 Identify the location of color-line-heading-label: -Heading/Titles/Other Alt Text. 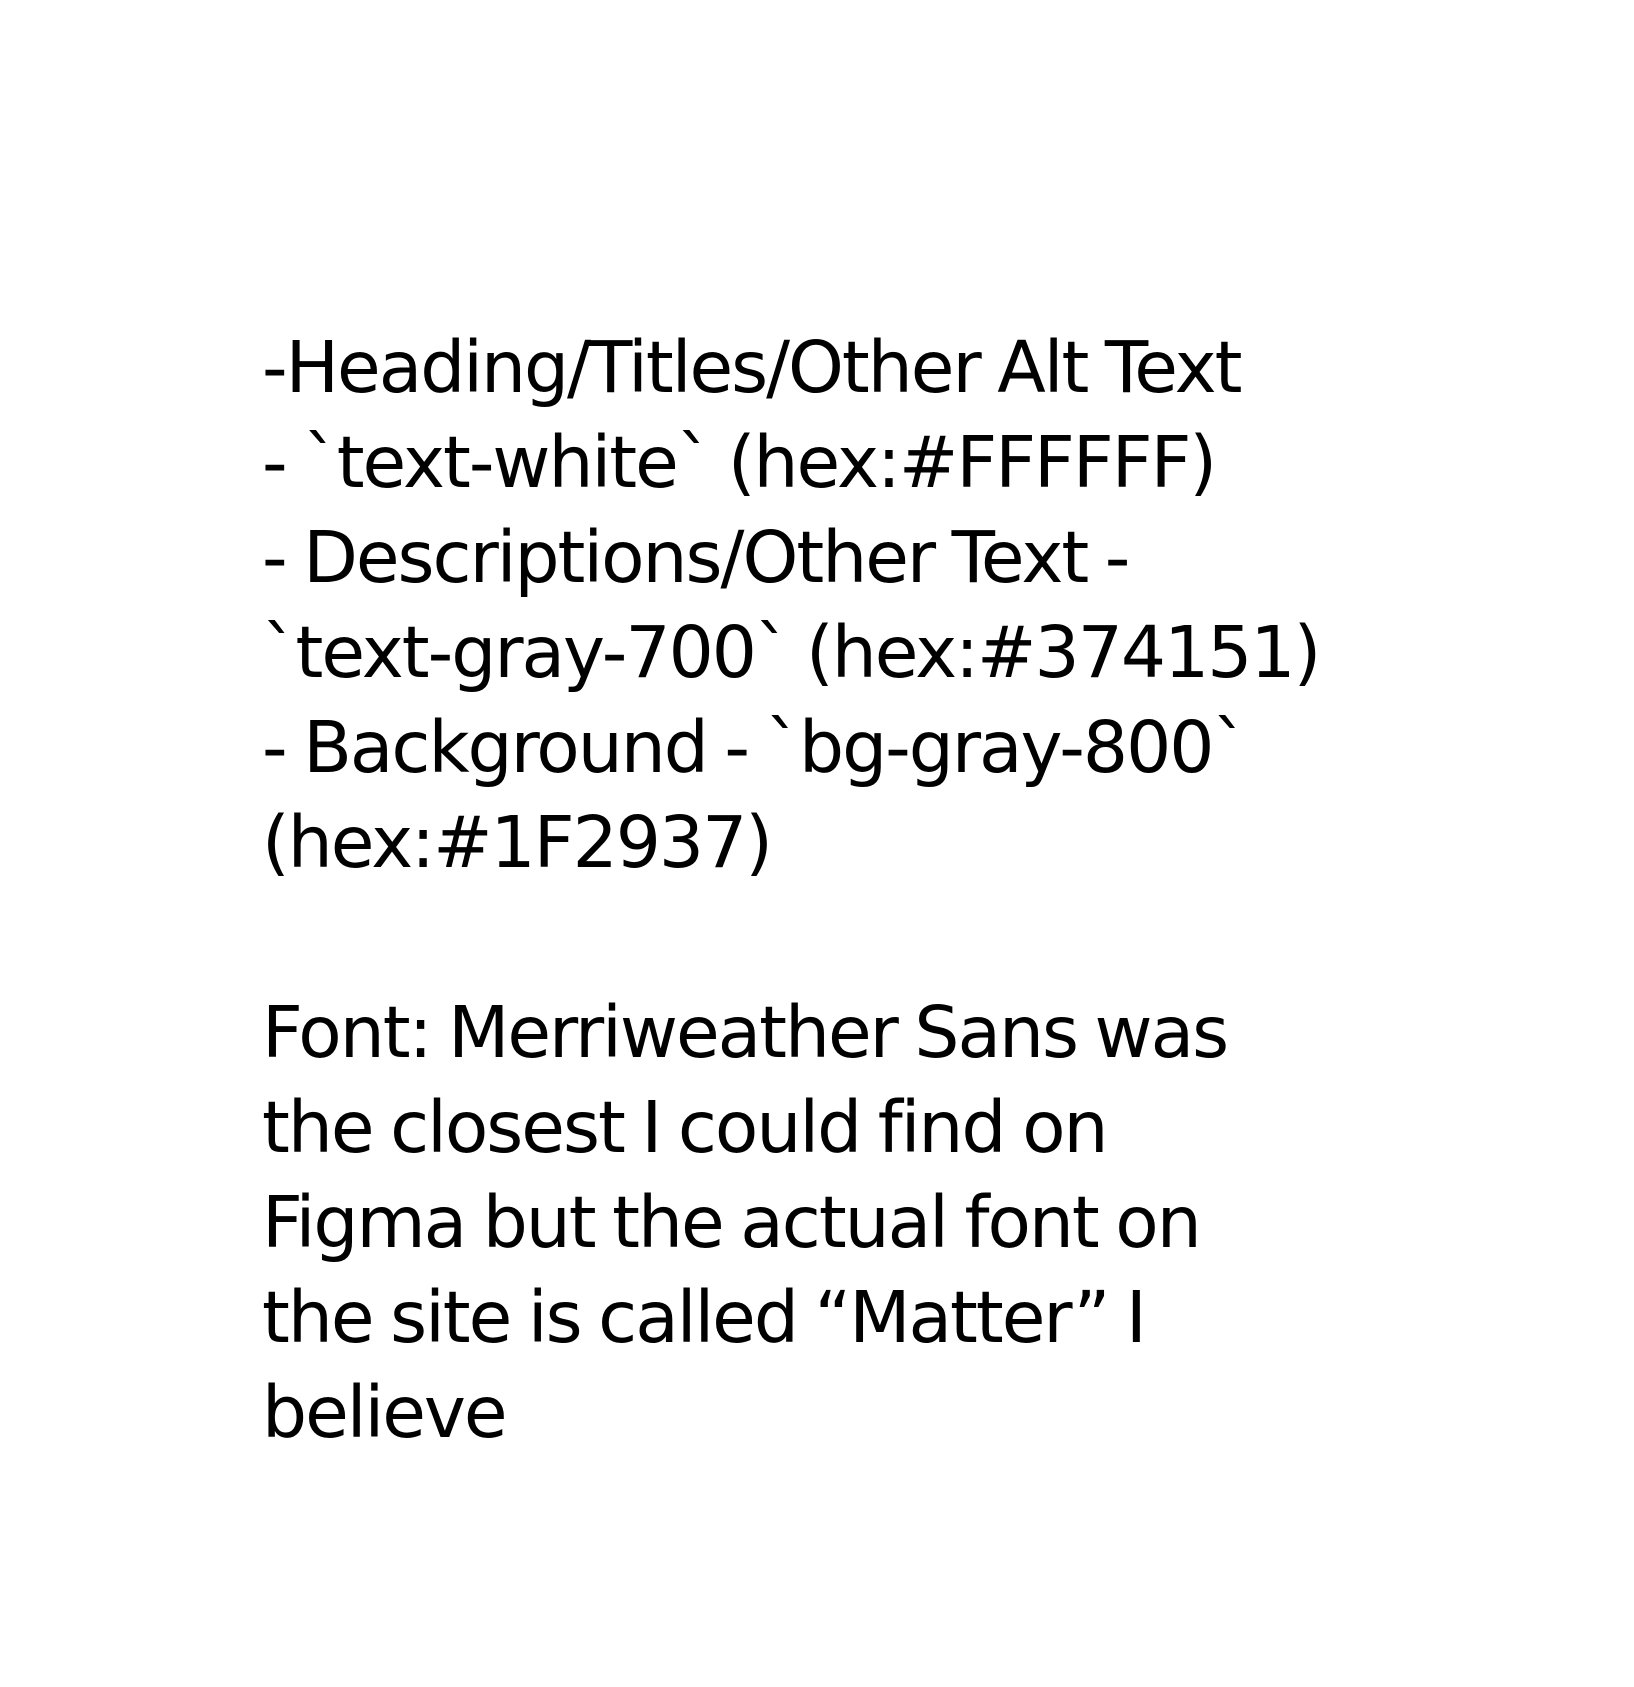
(752, 367).